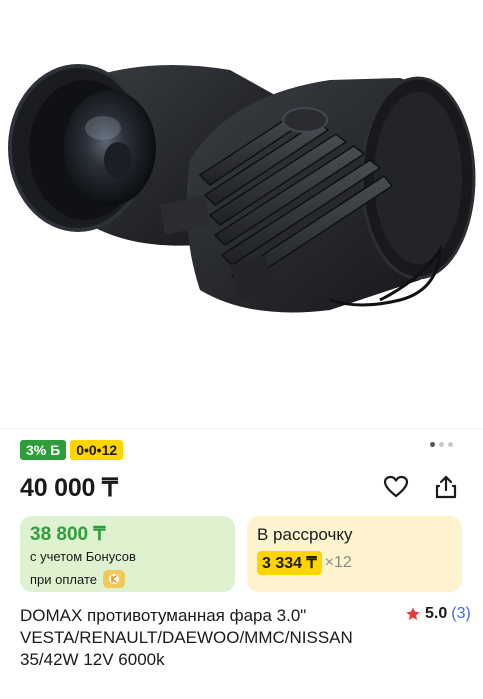 The height and width of the screenshot is (699, 483). I want to click on star-icon, so click(413, 613).